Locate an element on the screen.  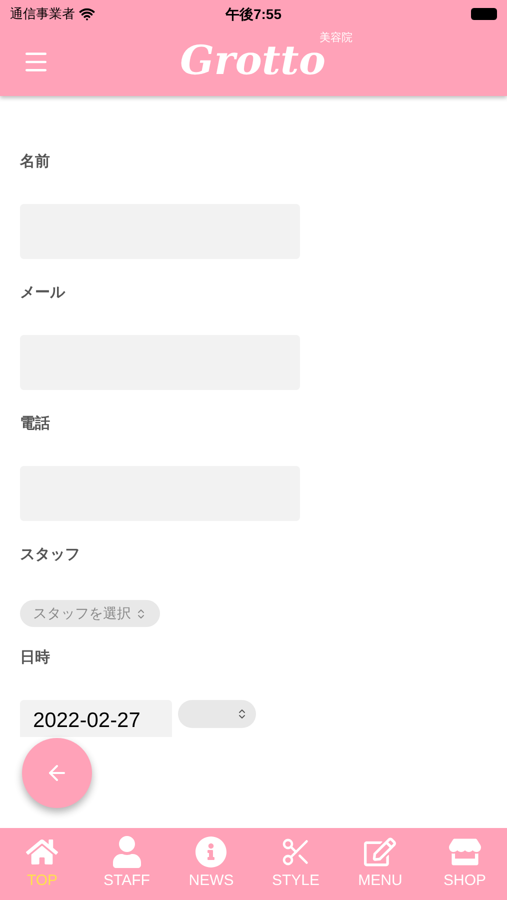
field-label: 電話 is located at coordinates (35, 424).